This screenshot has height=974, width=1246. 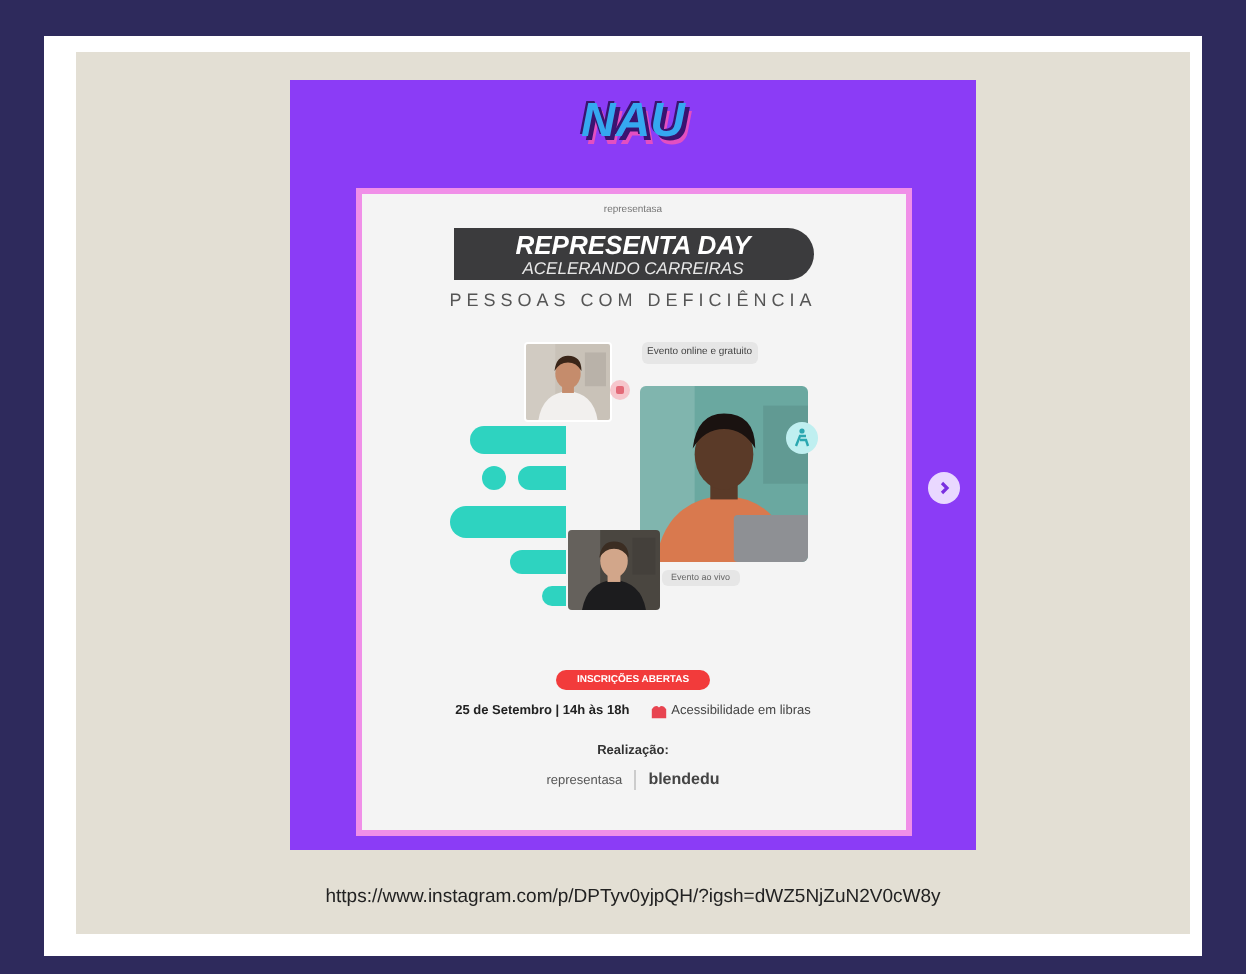 I want to click on chevron-icon, so click(x=944, y=488).